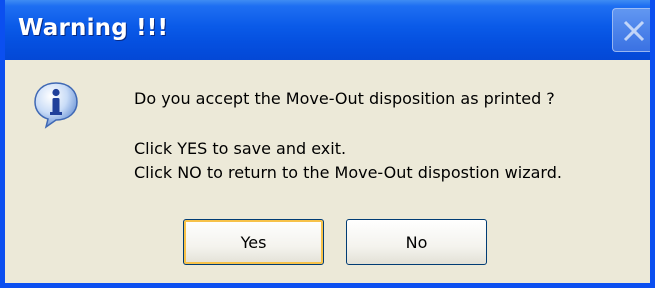  What do you see at coordinates (93, 28) in the screenshot?
I see `dialog-title: Warning !!!` at bounding box center [93, 28].